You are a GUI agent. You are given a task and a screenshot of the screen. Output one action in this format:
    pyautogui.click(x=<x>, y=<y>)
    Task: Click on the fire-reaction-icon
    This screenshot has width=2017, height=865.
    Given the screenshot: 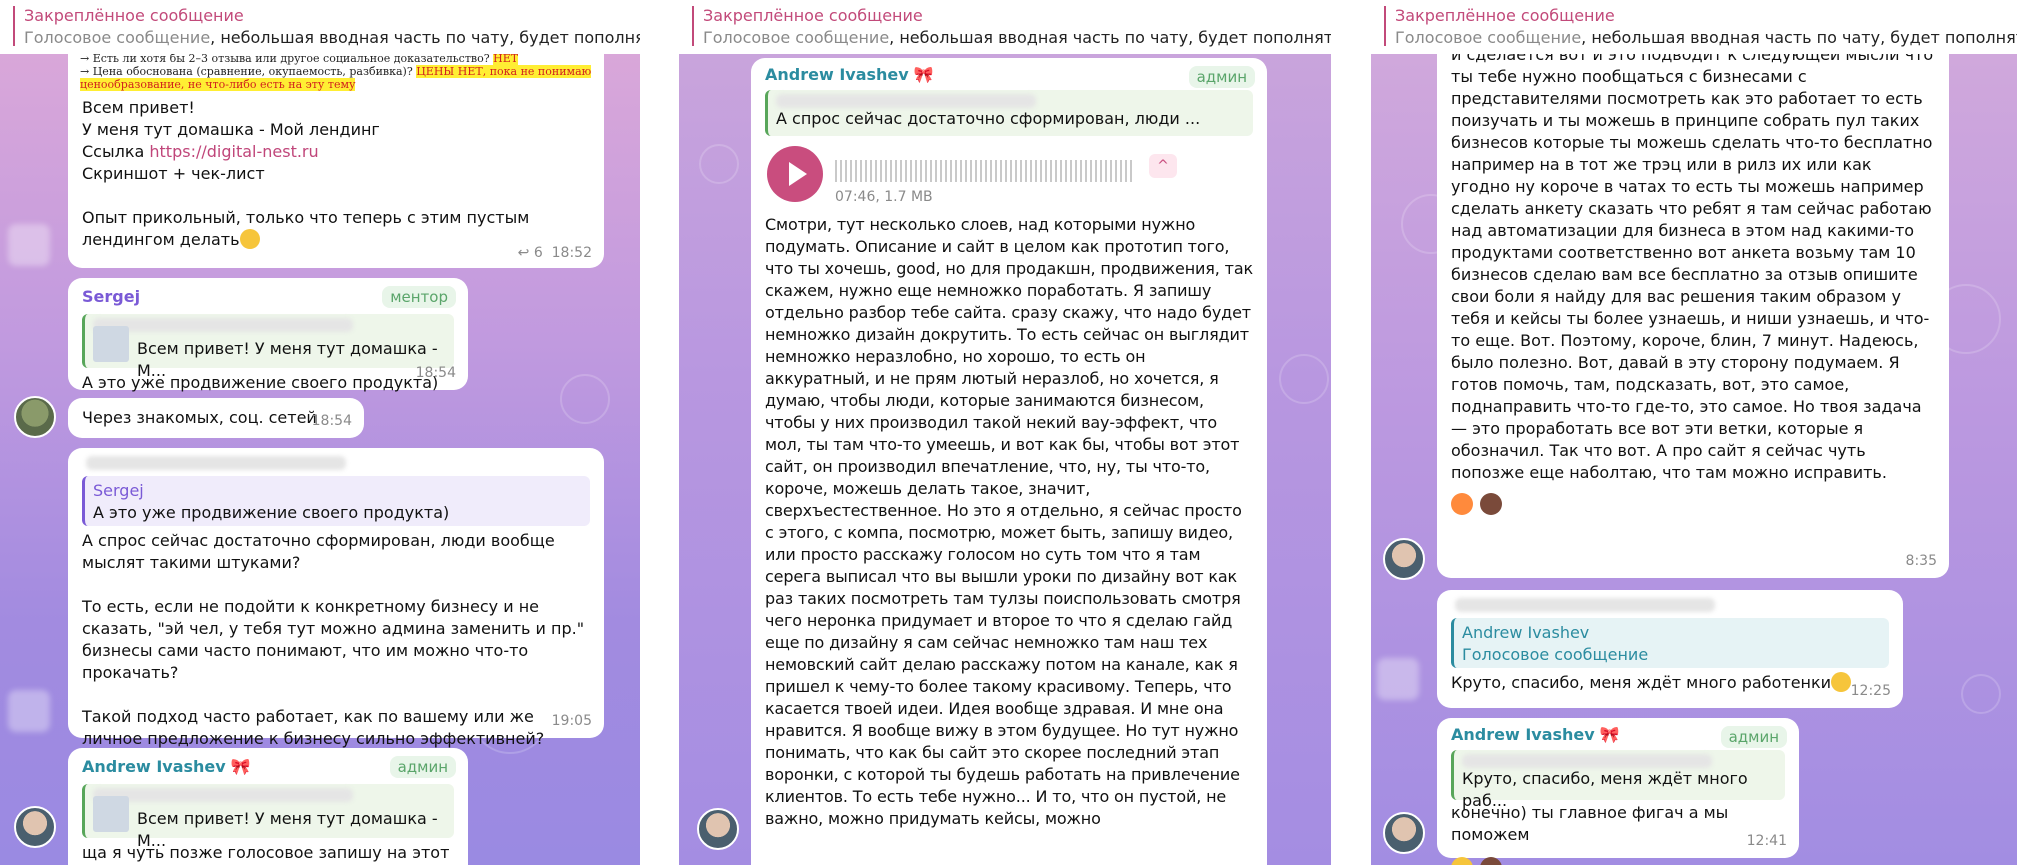 What is the action you would take?
    pyautogui.click(x=1462, y=503)
    